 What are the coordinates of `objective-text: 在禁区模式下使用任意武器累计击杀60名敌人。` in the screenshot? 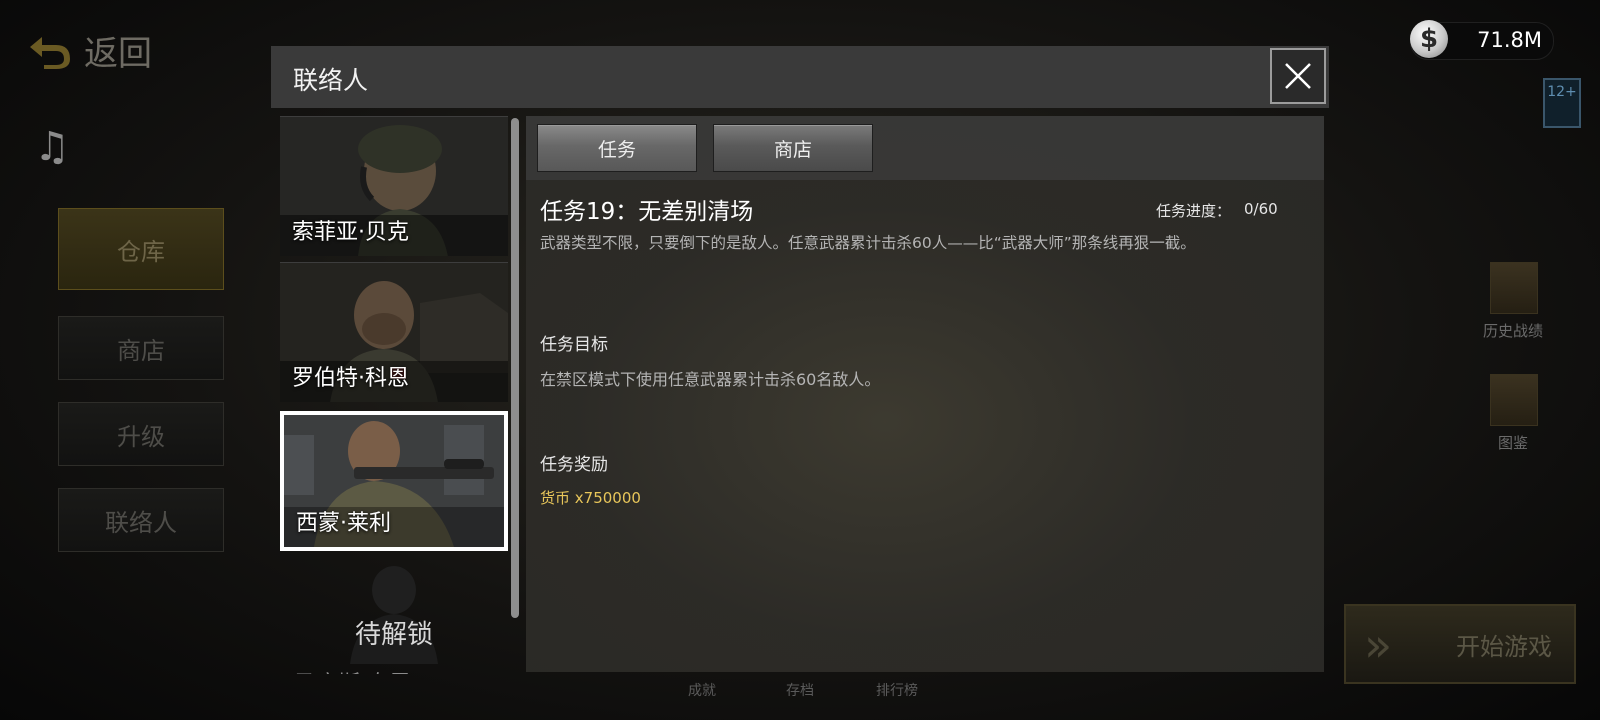 It's located at (710, 379).